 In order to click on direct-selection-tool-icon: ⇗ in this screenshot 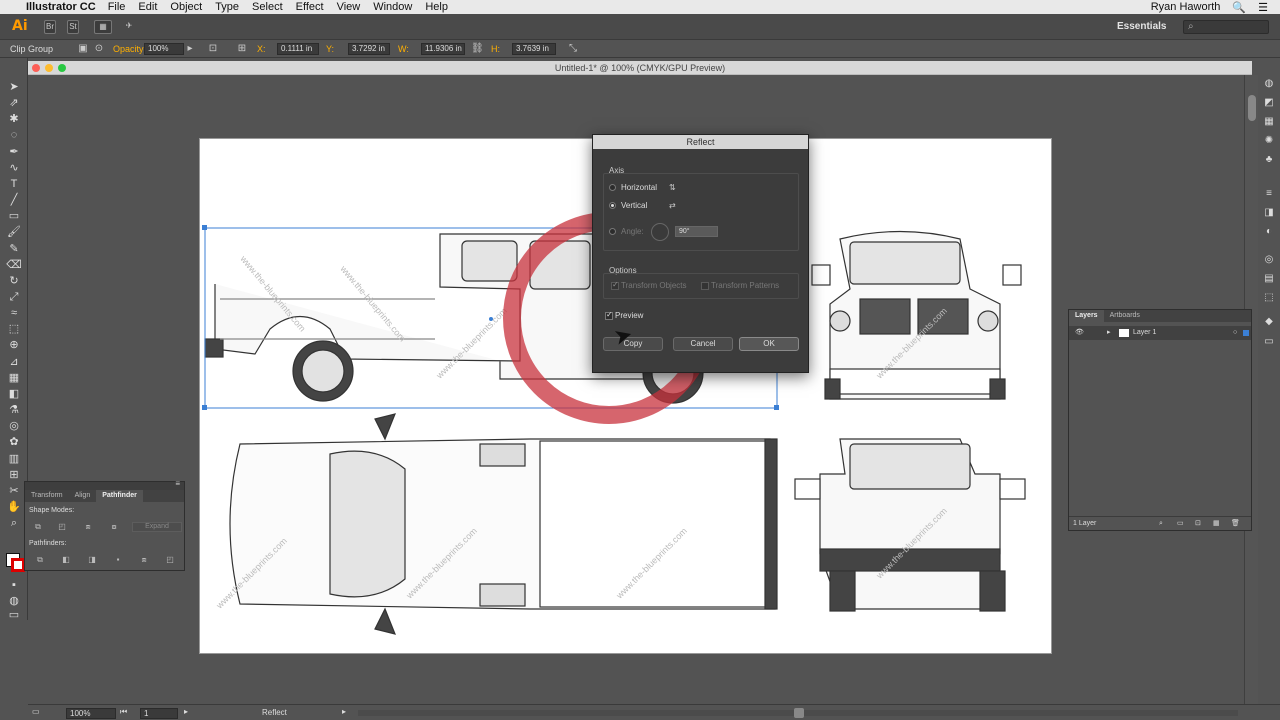, I will do `click(14, 103)`.